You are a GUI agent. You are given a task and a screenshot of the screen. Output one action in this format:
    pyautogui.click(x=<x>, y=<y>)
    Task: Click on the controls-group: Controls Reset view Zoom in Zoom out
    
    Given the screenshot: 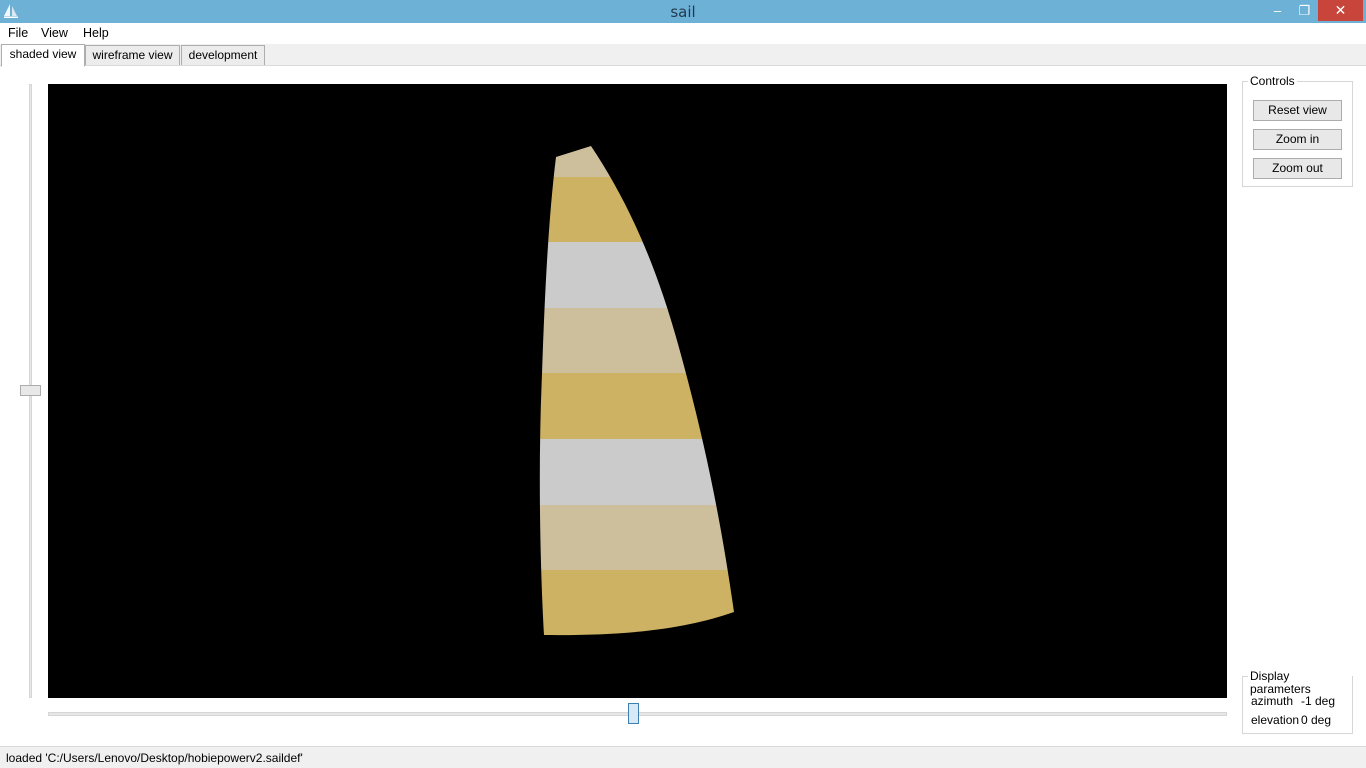 What is the action you would take?
    pyautogui.click(x=1297, y=131)
    